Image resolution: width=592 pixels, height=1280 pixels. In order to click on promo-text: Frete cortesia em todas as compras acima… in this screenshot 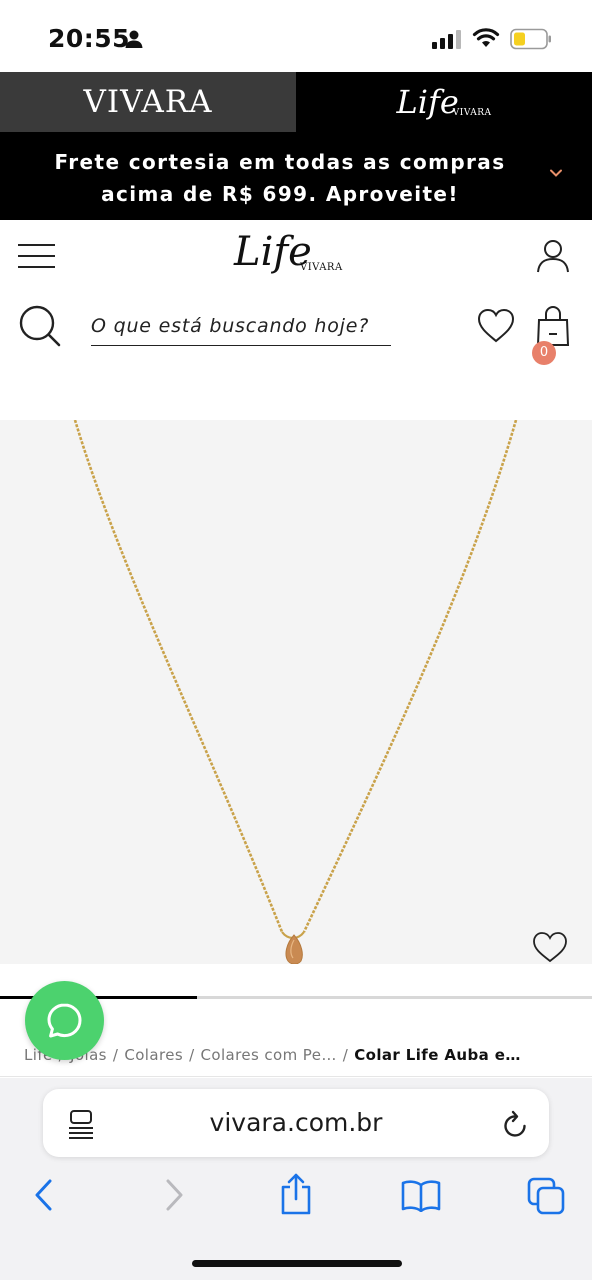, I will do `click(280, 178)`.